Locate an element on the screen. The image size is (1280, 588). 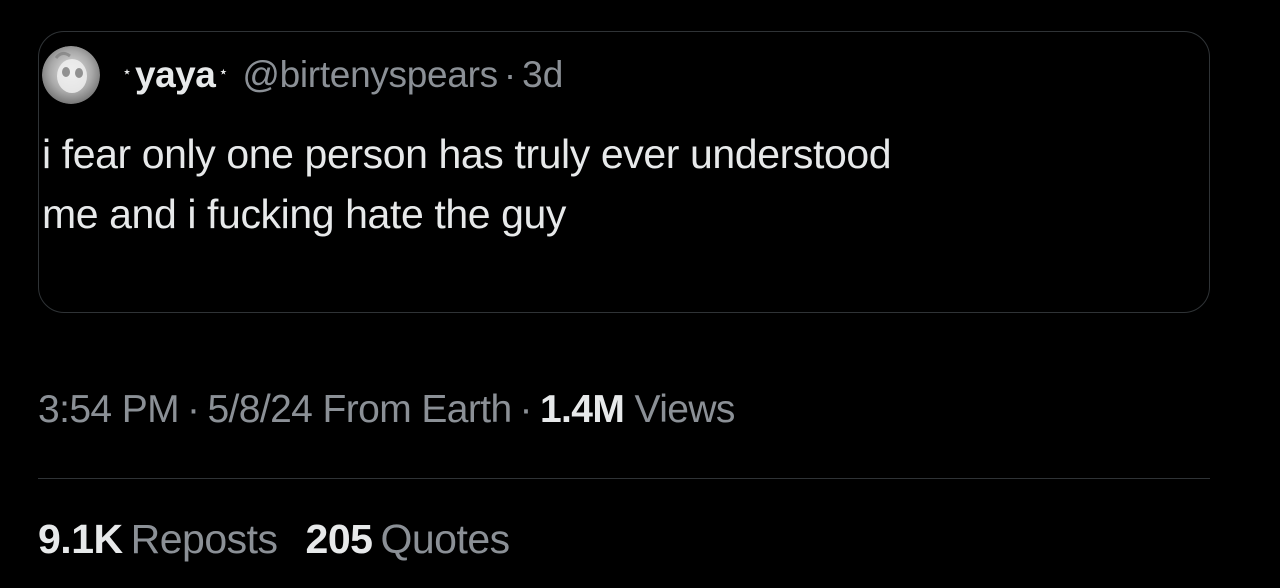
reposts-count: 9.1K is located at coordinates (80, 539).